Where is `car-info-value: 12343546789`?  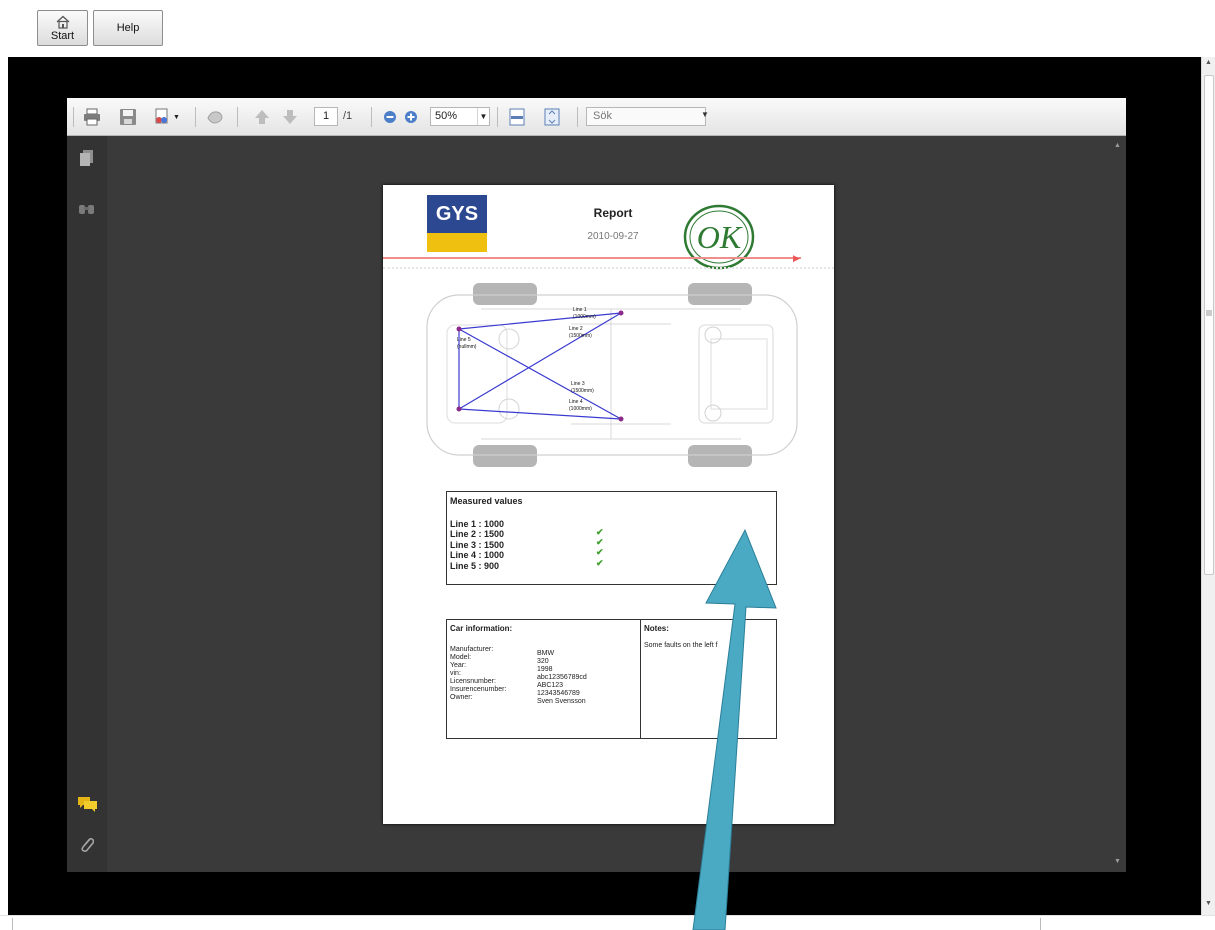 car-info-value: 12343546789 is located at coordinates (558, 693).